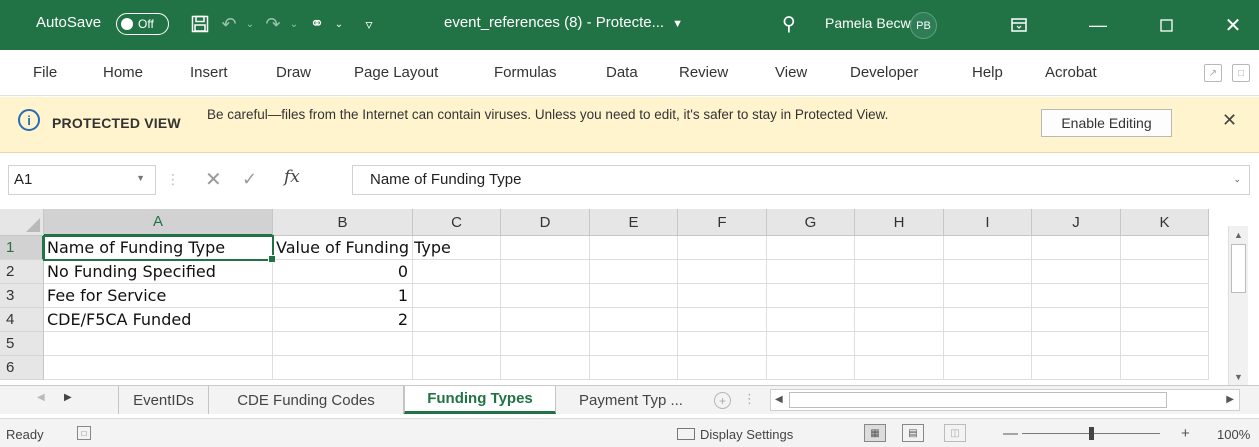 The image size is (1259, 447). Describe the element at coordinates (1229, 120) in the screenshot. I see `close-icon: ✕` at that location.